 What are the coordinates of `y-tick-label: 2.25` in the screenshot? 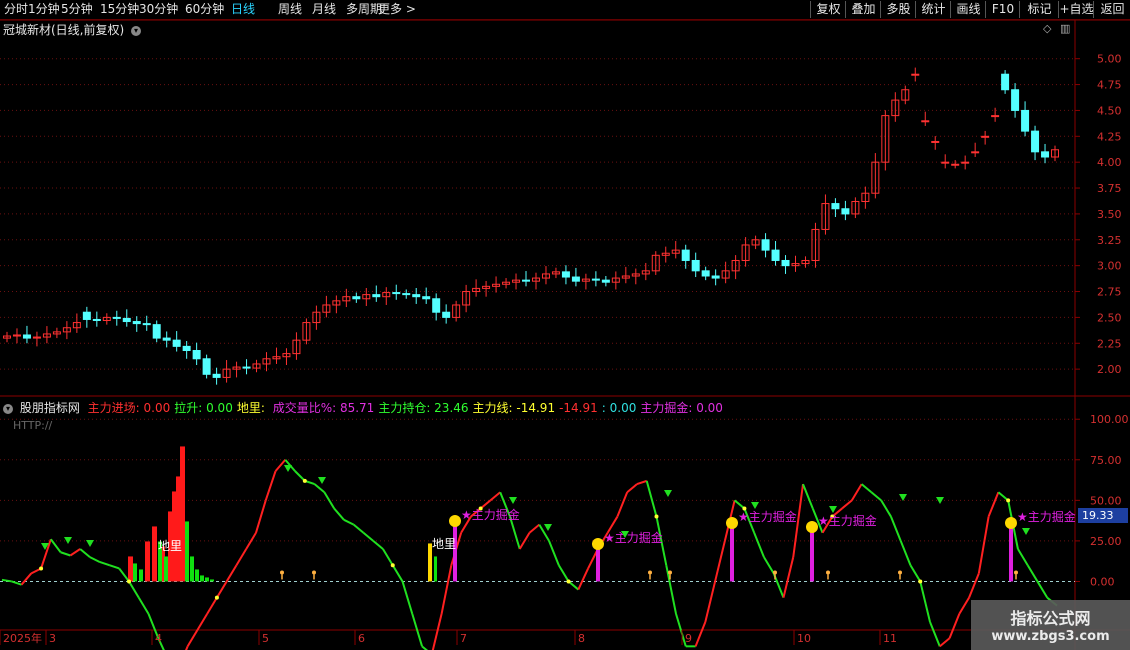 It's located at (1109, 343).